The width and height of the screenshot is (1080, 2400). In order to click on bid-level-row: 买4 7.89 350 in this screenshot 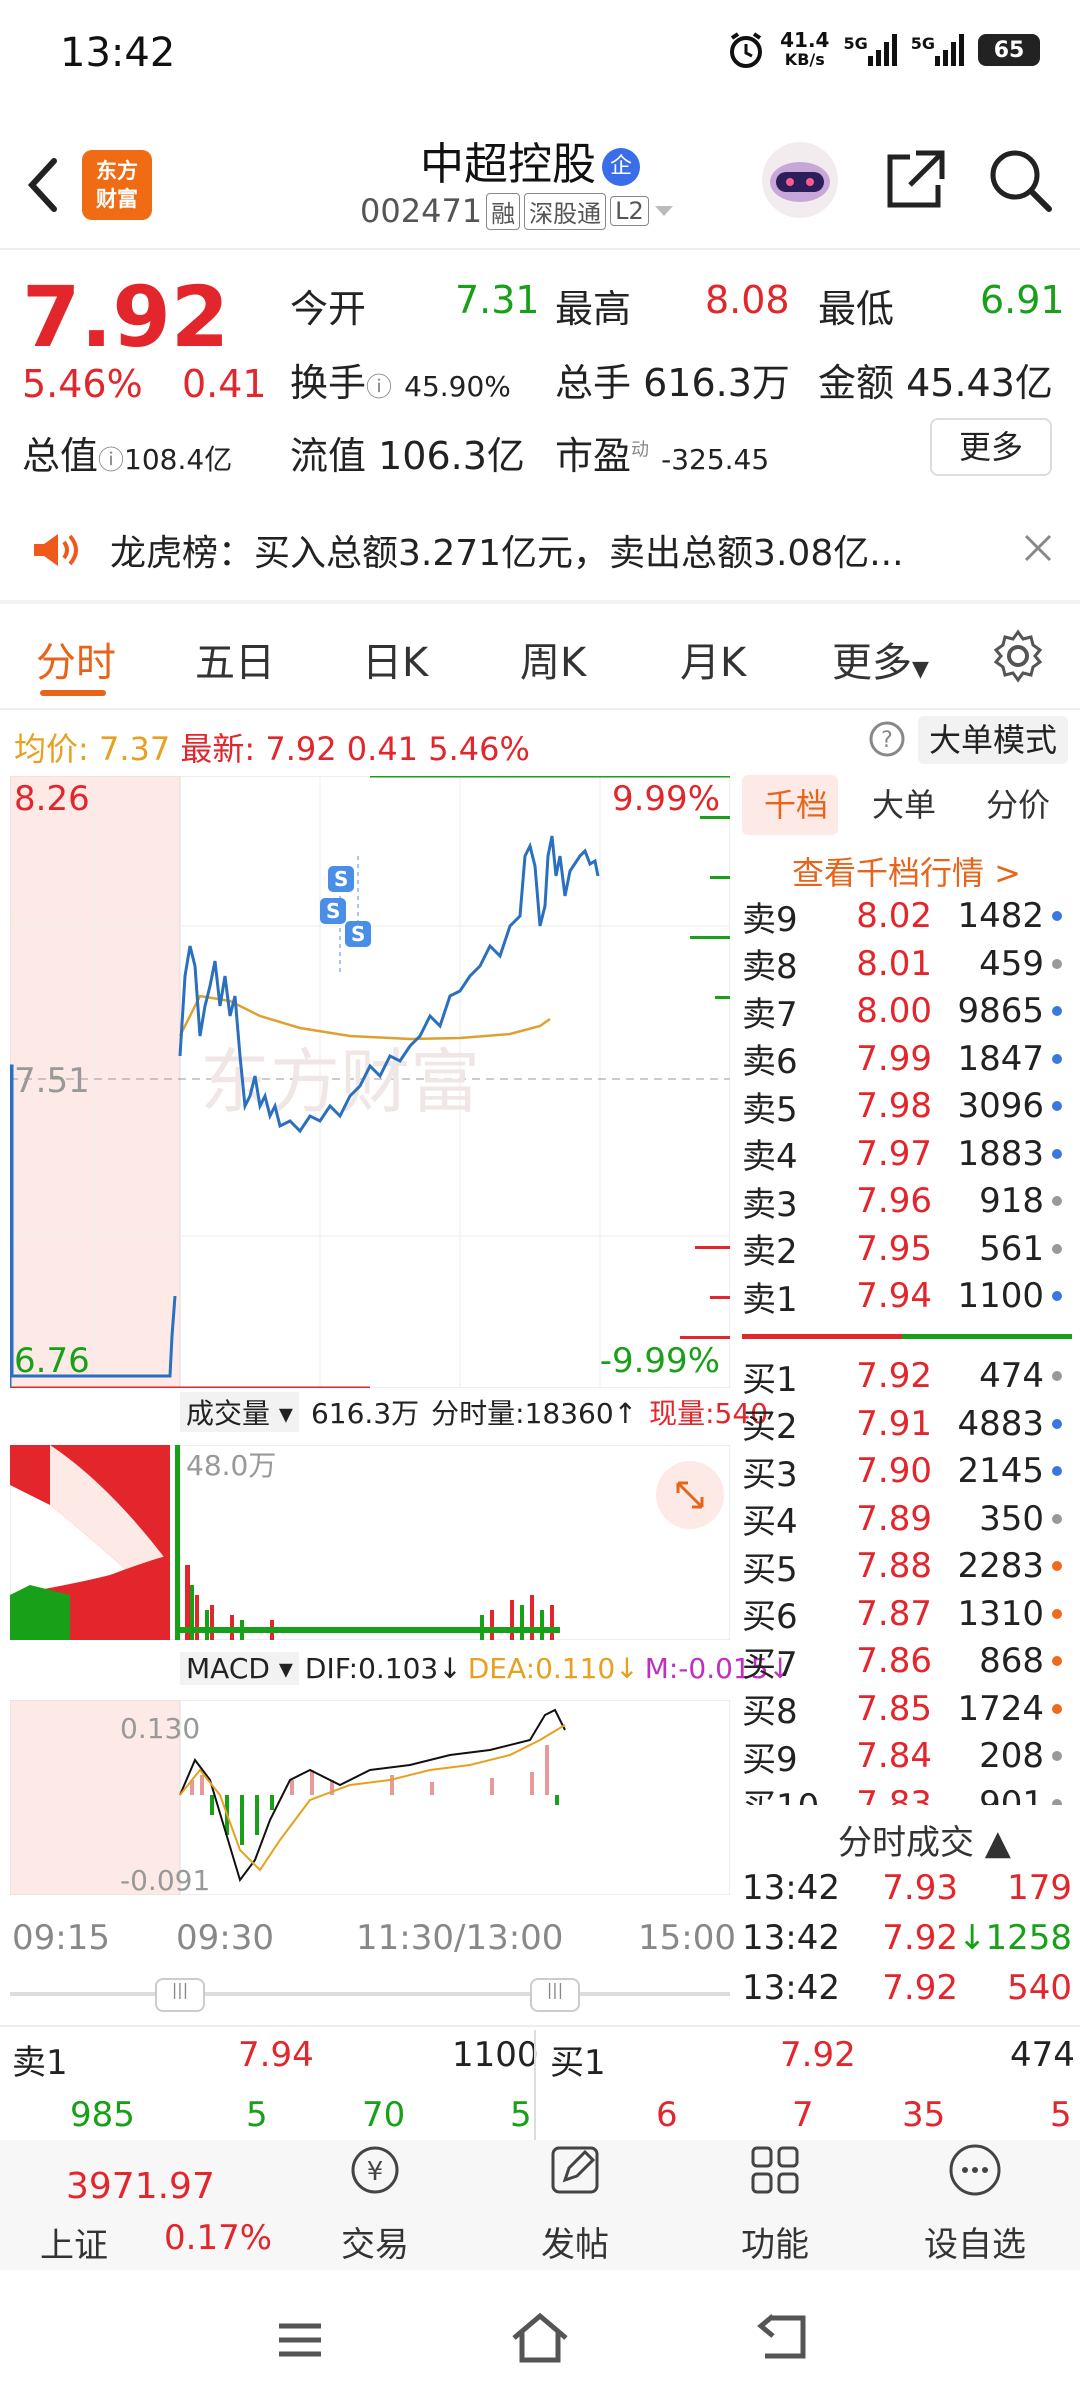, I will do `click(907, 1519)`.